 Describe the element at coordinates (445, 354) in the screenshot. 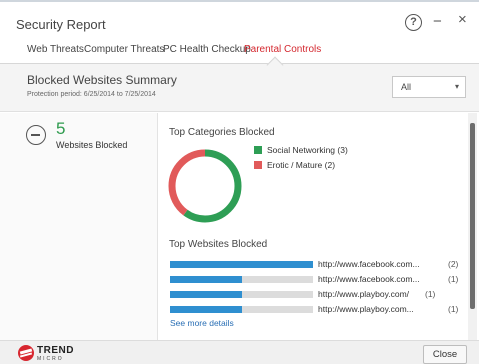

I see `close-button: Close` at that location.